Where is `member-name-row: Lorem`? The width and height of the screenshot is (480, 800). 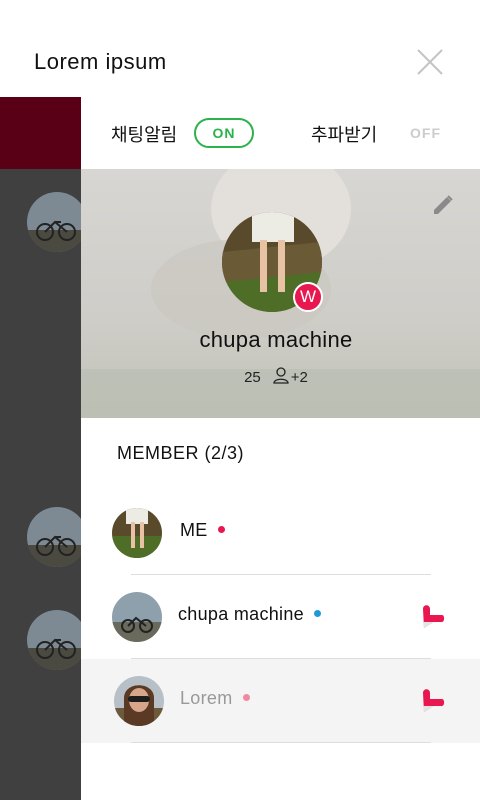
member-name-row: Lorem is located at coordinates (215, 698).